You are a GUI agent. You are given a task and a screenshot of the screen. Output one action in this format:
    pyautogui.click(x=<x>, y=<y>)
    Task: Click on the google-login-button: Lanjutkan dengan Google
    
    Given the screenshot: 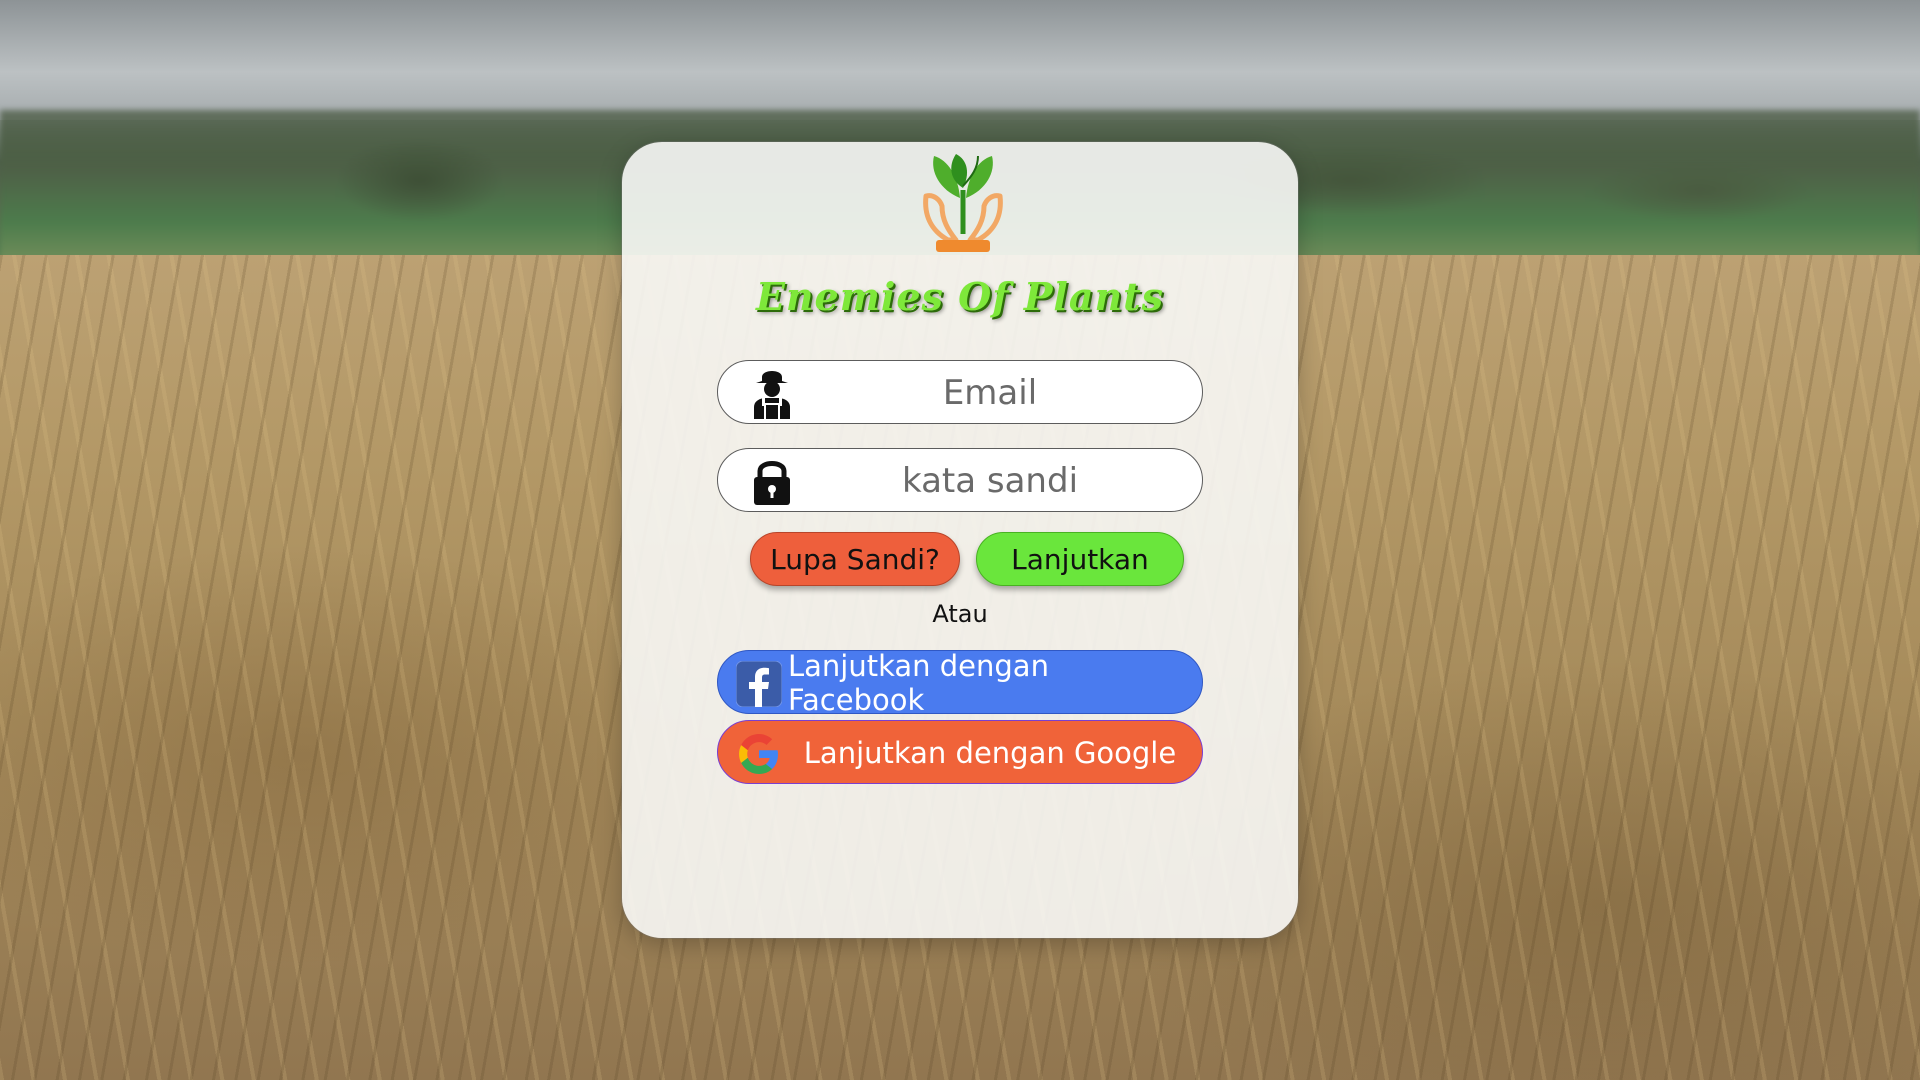 What is the action you would take?
    pyautogui.click(x=960, y=752)
    